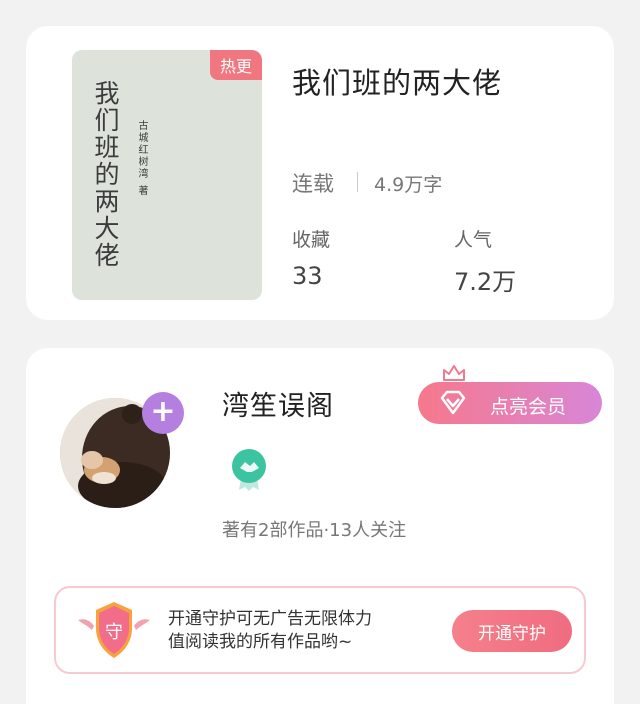 This screenshot has height=704, width=640. What do you see at coordinates (314, 530) in the screenshot?
I see `author-meta: 著有2部作品·13人关注` at bounding box center [314, 530].